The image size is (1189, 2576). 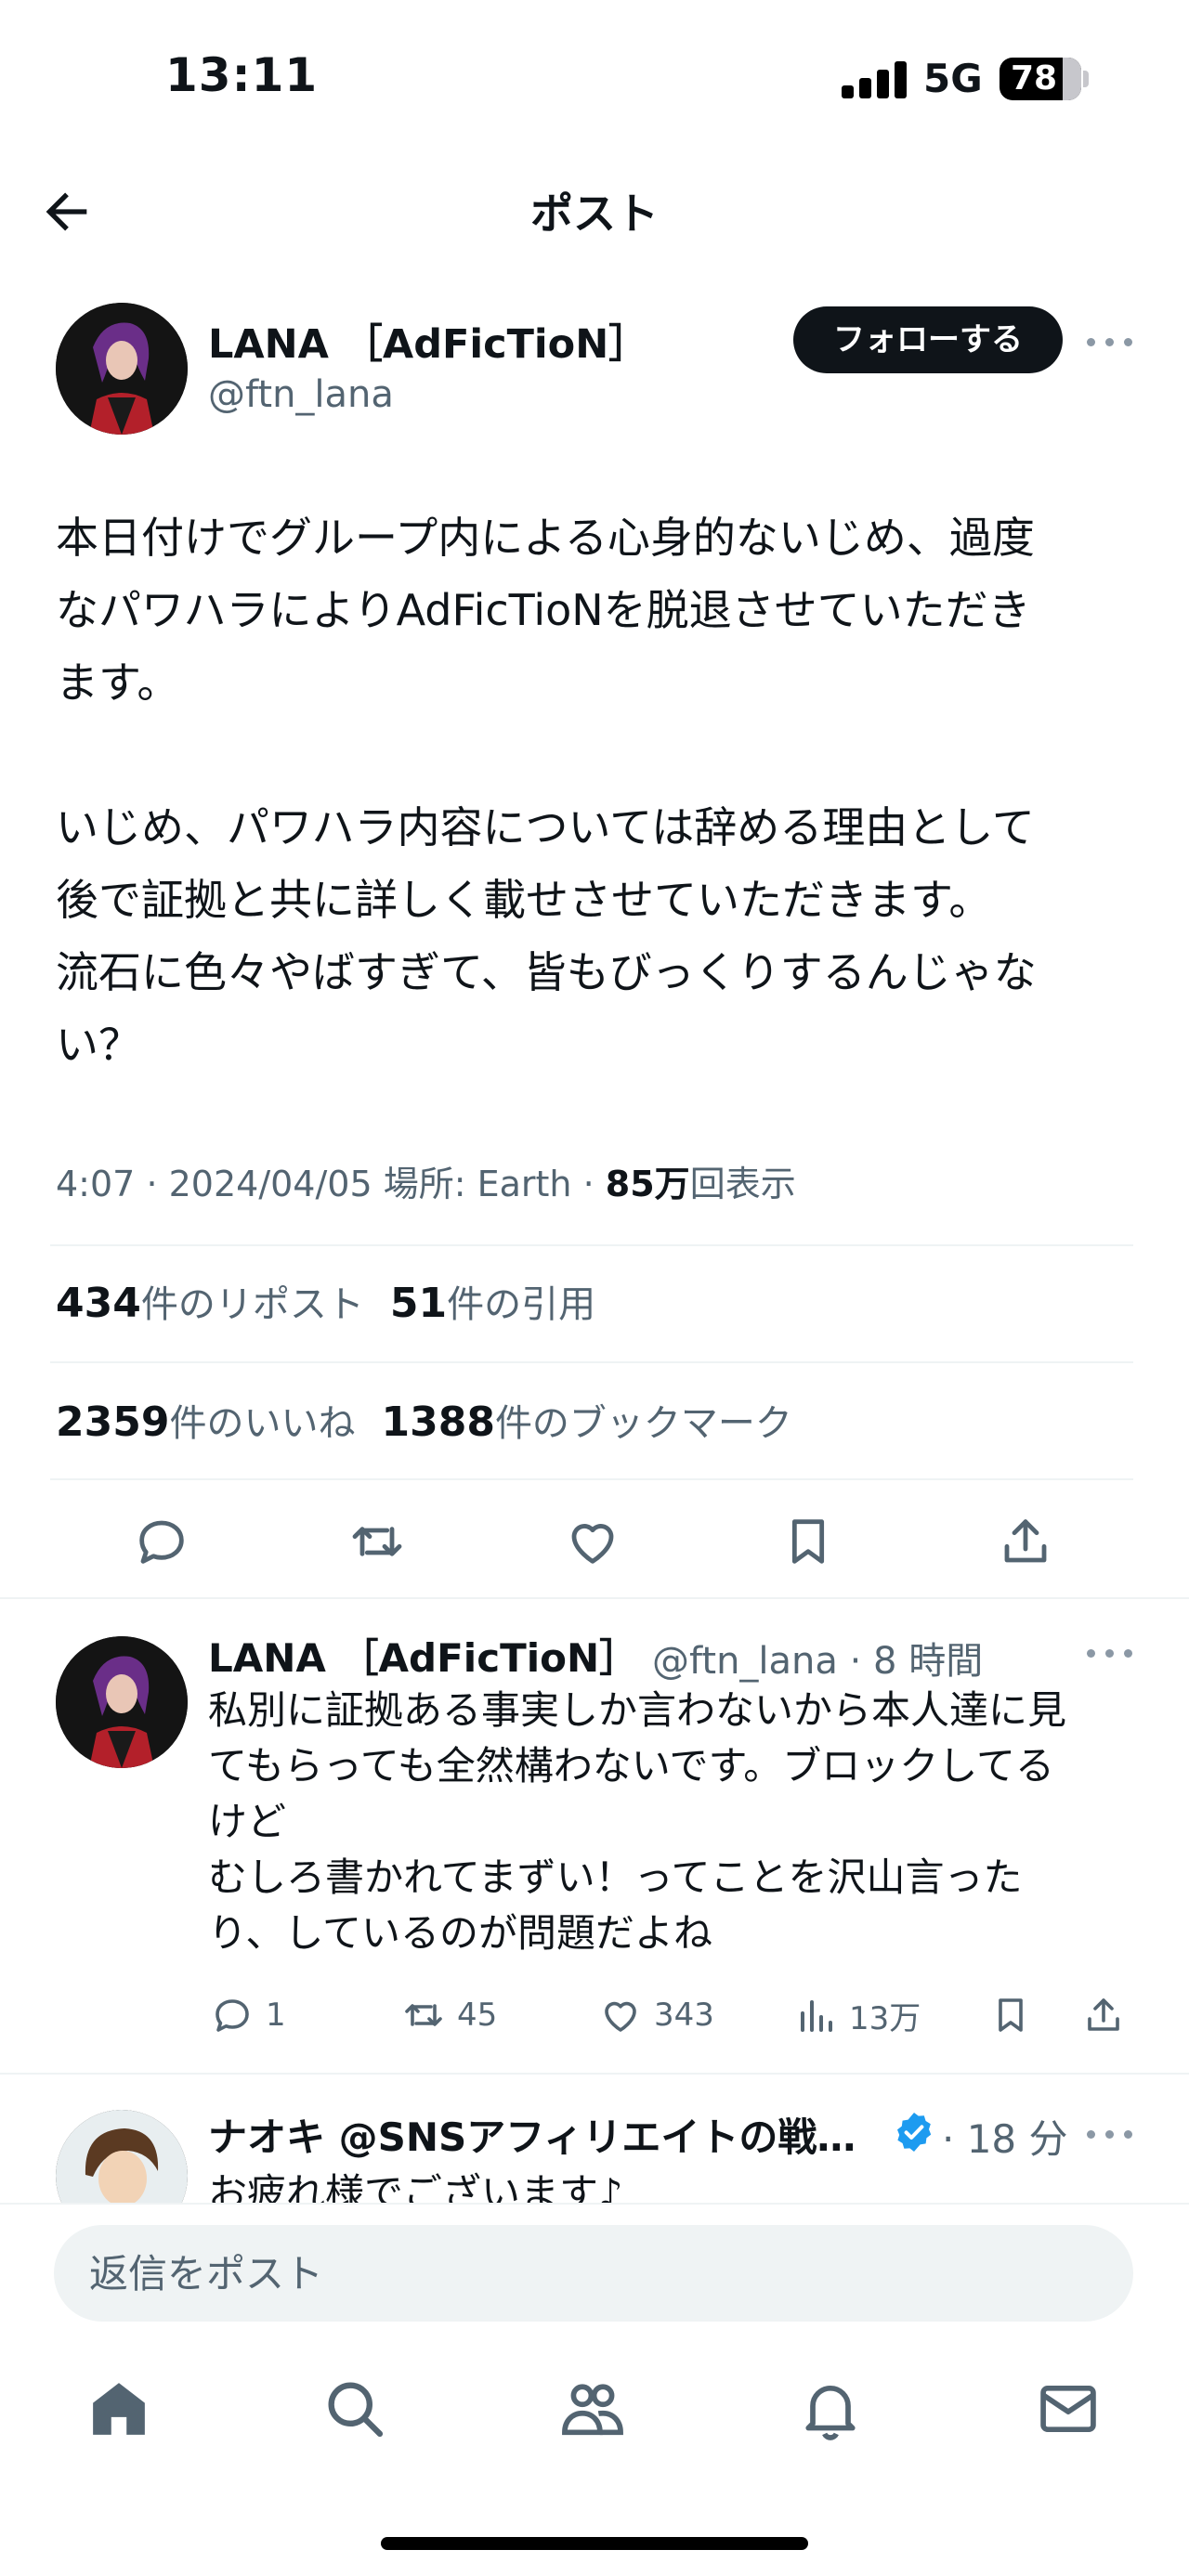 What do you see at coordinates (1034, 78) in the screenshot?
I see `battery-level: 78` at bounding box center [1034, 78].